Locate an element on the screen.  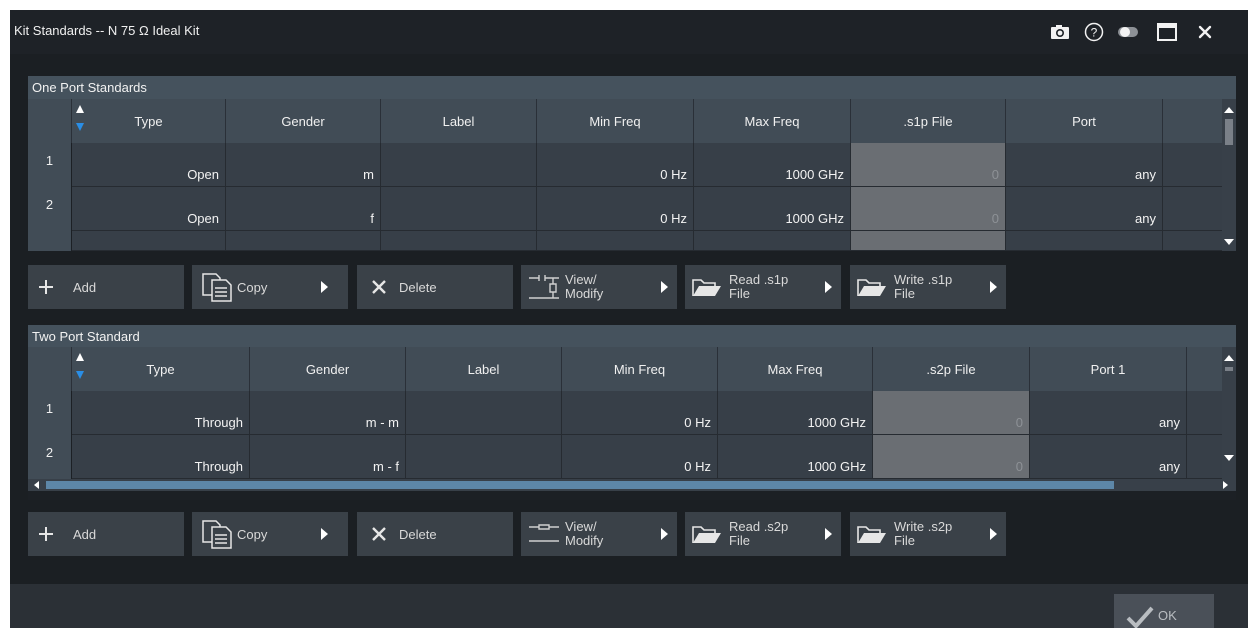
cell-gender: m - m is located at coordinates (328, 413).